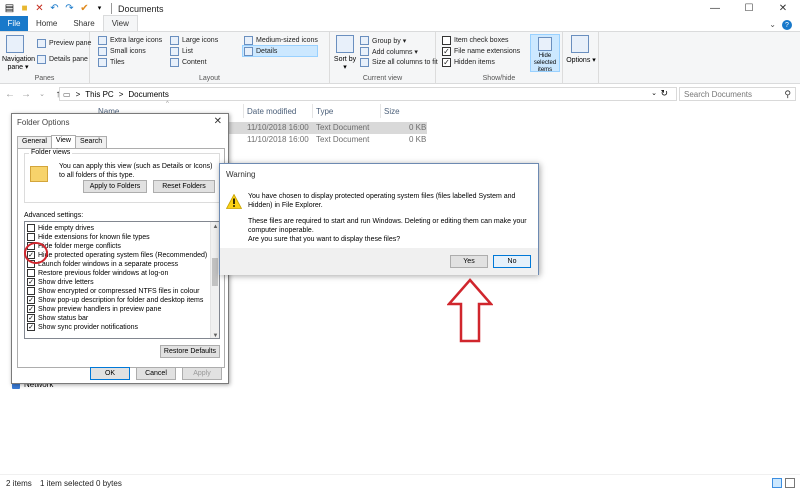  What do you see at coordinates (94, 309) in the screenshot?
I see `list-item: ✓ Show preview handlers in preview pane` at bounding box center [94, 309].